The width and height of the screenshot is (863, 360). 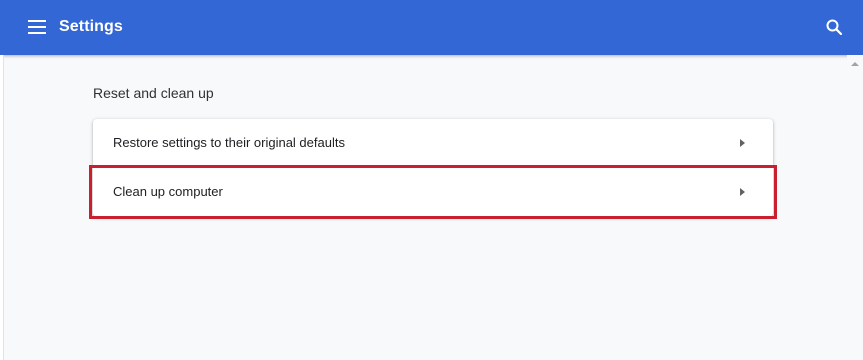 I want to click on clean-up-computer-label: Clean up computer, so click(x=168, y=191).